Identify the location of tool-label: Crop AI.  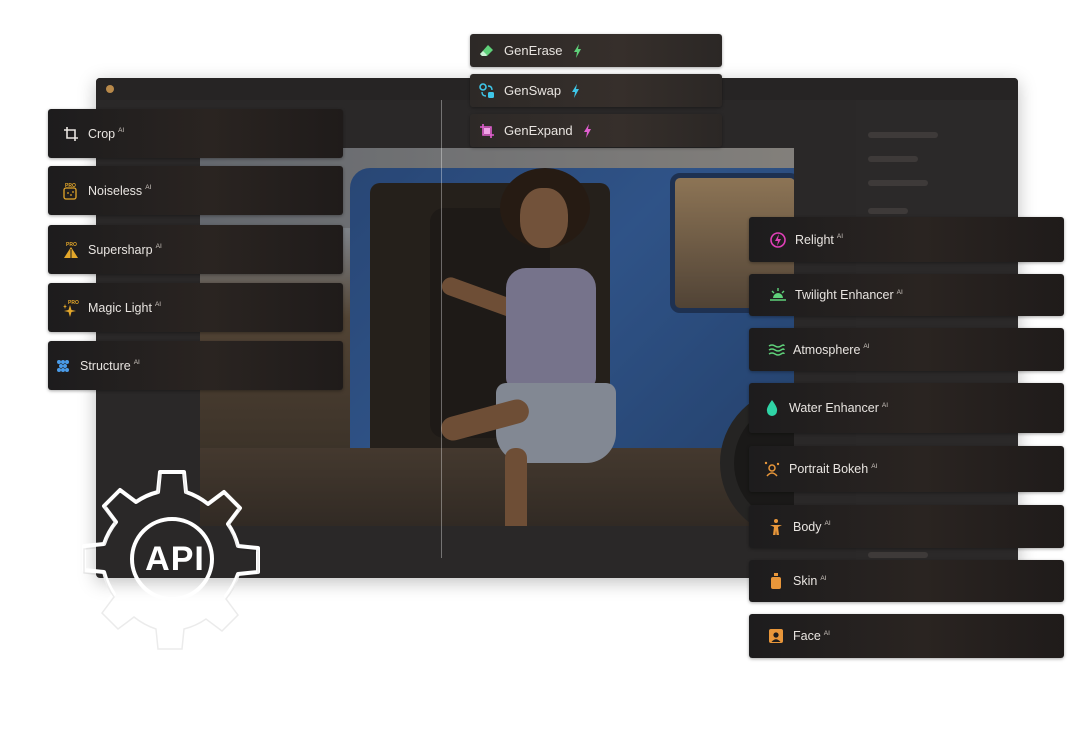
(106, 133).